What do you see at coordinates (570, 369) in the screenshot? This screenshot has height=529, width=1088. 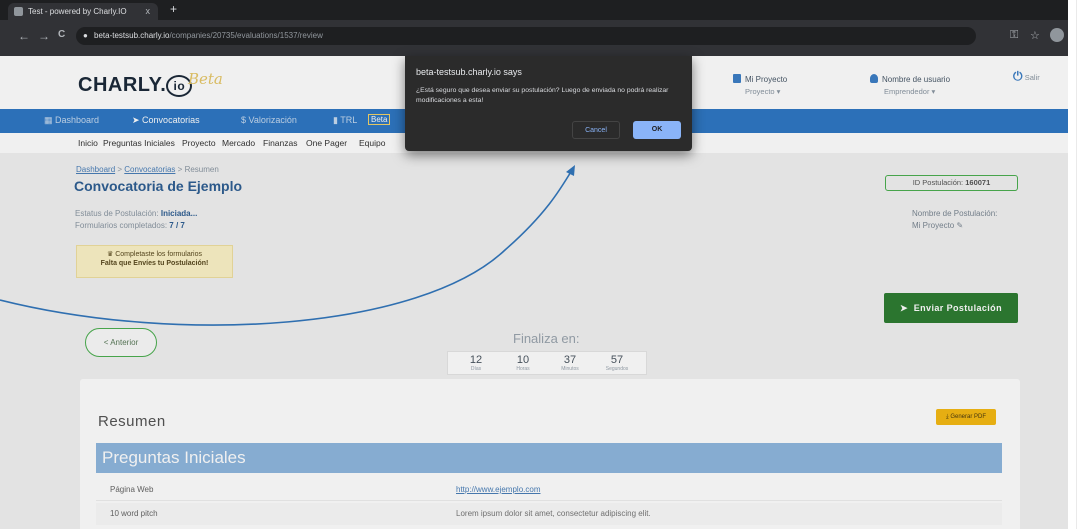 I see `timer-minutes-label: Minutos` at bounding box center [570, 369].